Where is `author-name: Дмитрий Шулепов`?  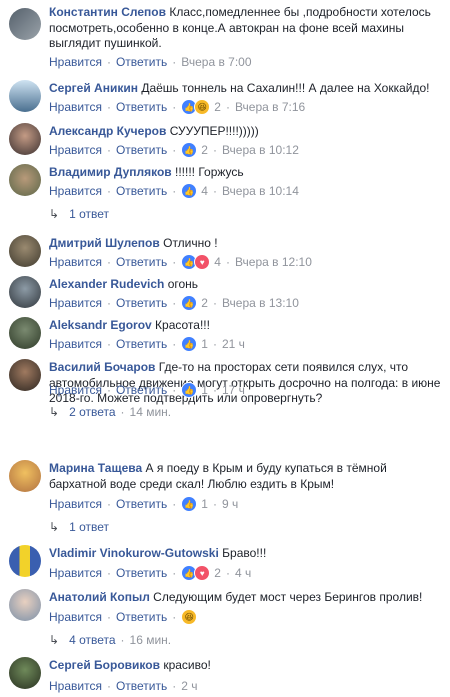 author-name: Дмитрий Шулепов is located at coordinates (104, 243).